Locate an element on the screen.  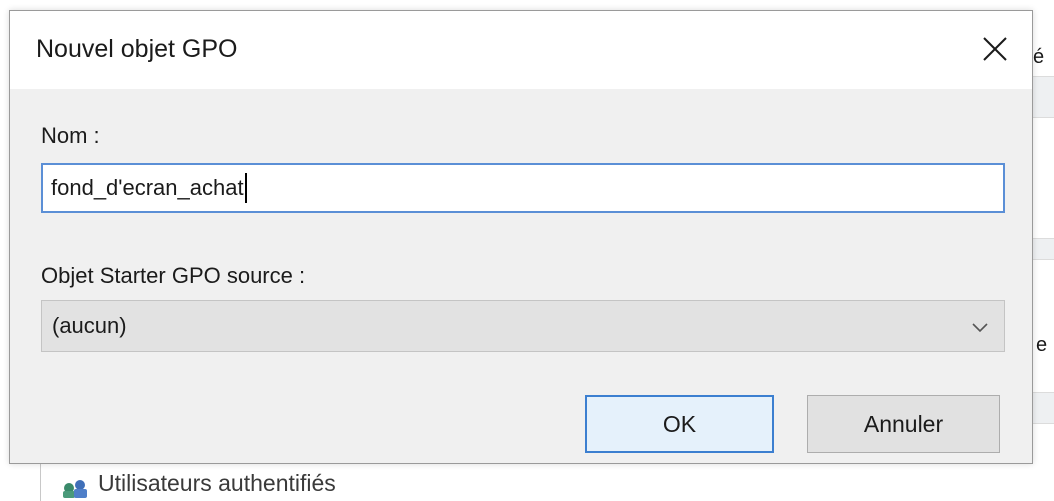
users-group-icon is located at coordinates (75, 489).